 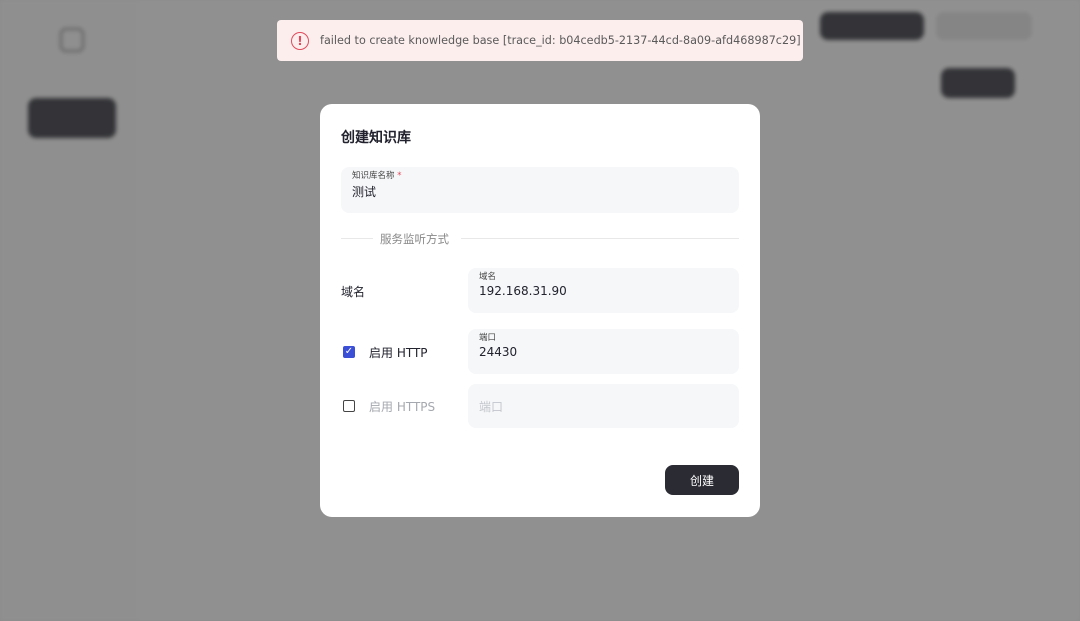 I want to click on https-port-placeholder: 端口, so click(x=491, y=406).